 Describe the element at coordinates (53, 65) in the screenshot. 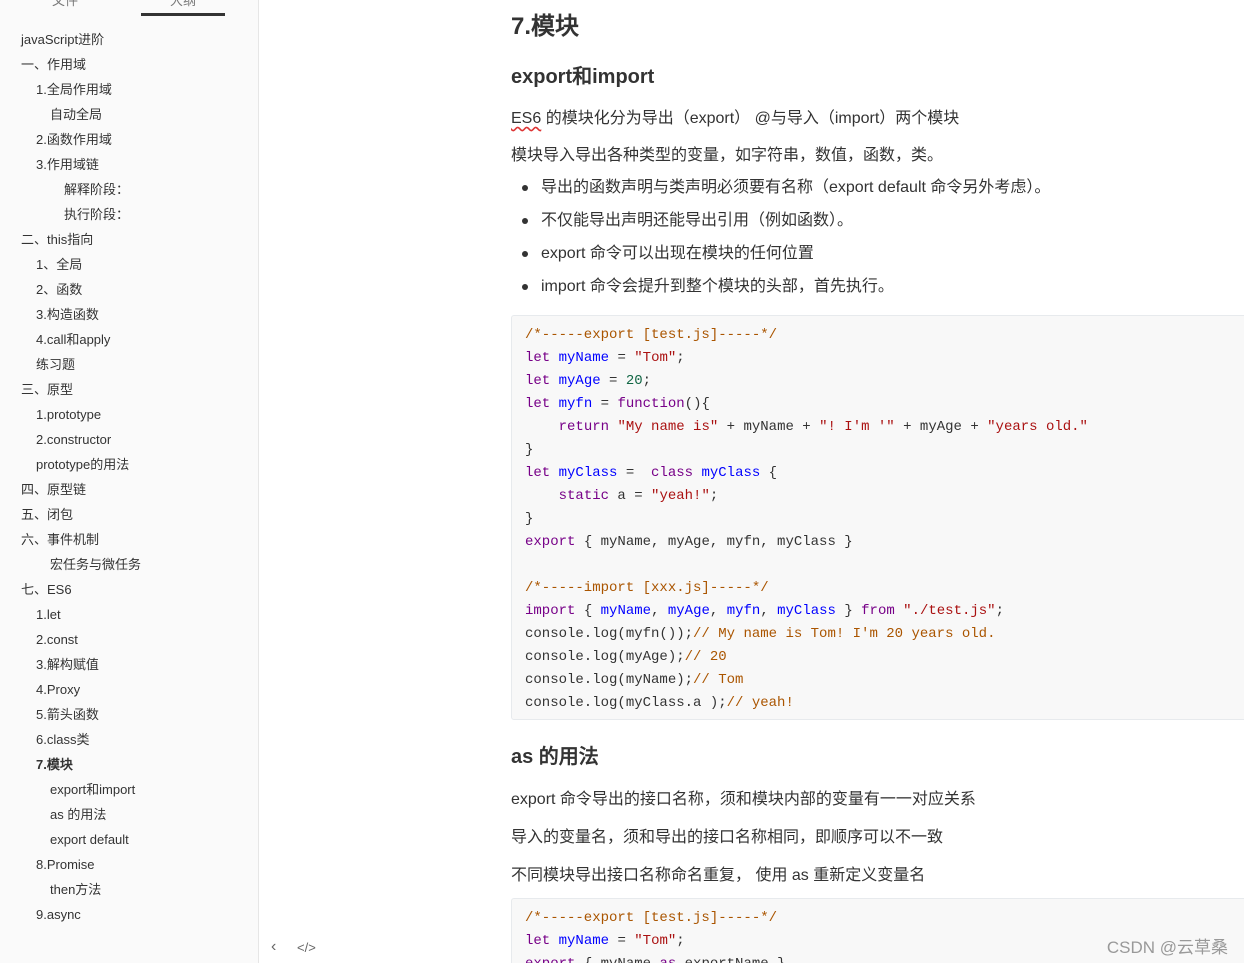

I see `outline-item: 一、作用域` at that location.